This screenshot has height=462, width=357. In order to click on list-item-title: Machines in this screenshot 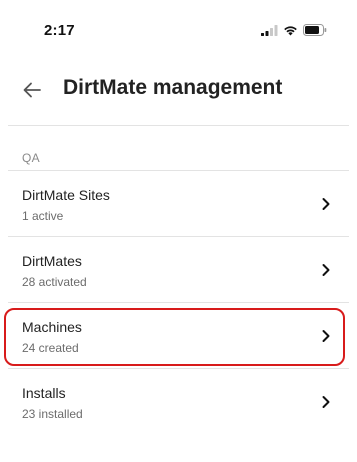, I will do `click(52, 327)`.